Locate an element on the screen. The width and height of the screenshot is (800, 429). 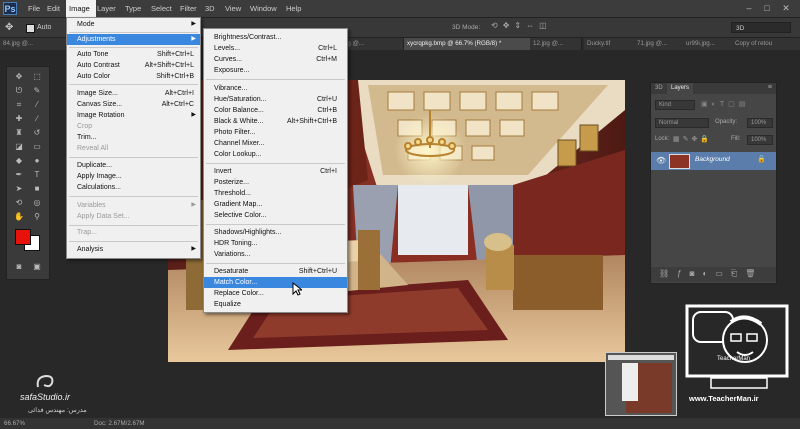
tab-ducky-tif: Ducky.tif is located at coordinates (610, 44).